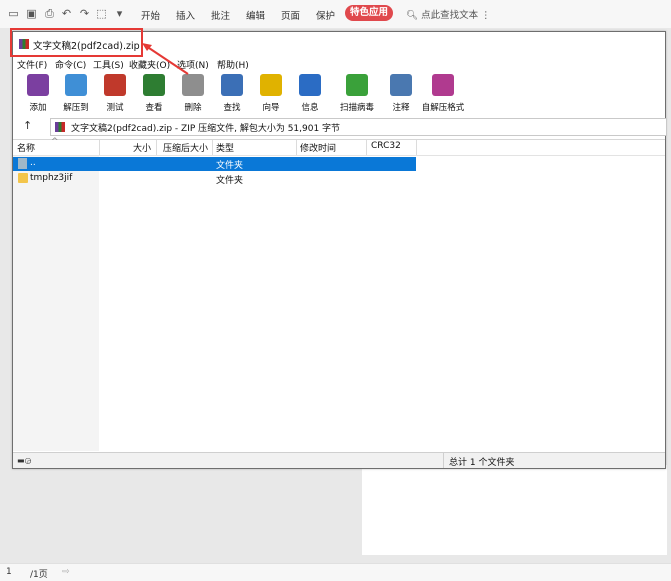 The height and width of the screenshot is (581, 671). Describe the element at coordinates (32, 64) in the screenshot. I see `menu-file: 文件(F)` at that location.